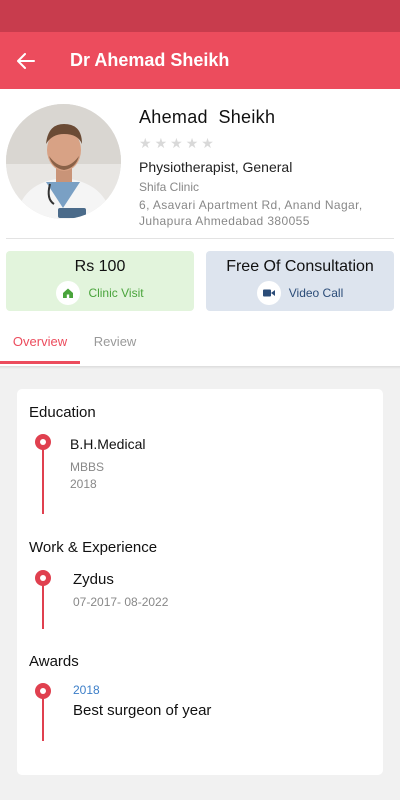 Image resolution: width=400 pixels, height=800 pixels. I want to click on clinic-name: Shifa Clinic, so click(169, 187).